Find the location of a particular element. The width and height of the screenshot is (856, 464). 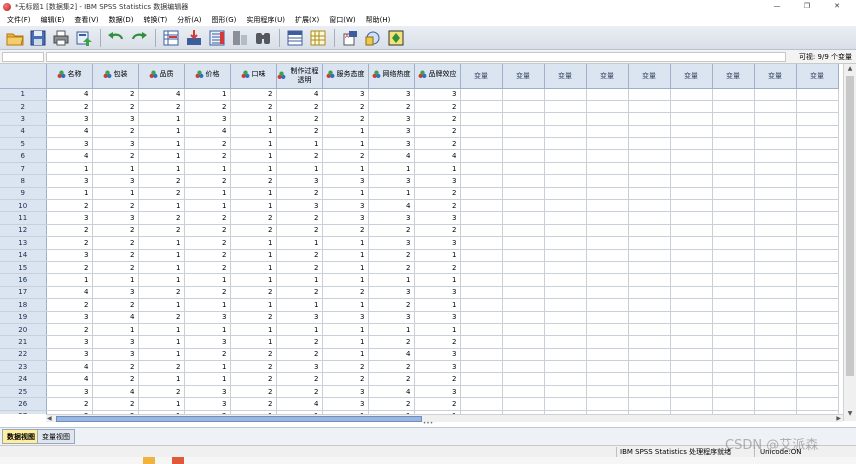

insert-variable-icon is located at coordinates (318, 38).